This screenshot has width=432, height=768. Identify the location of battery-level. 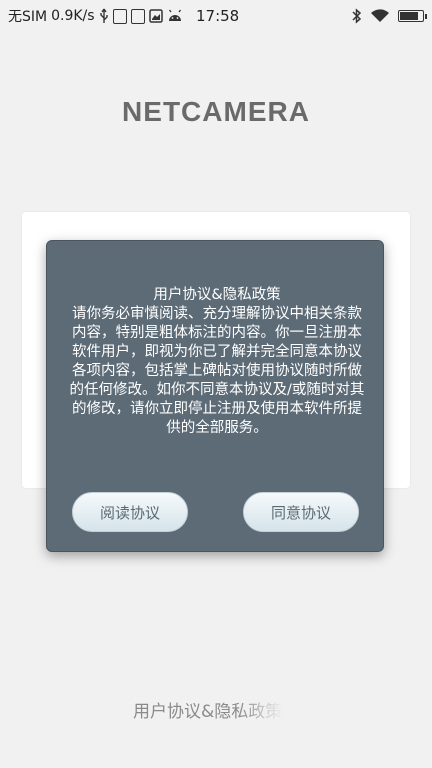
(409, 16).